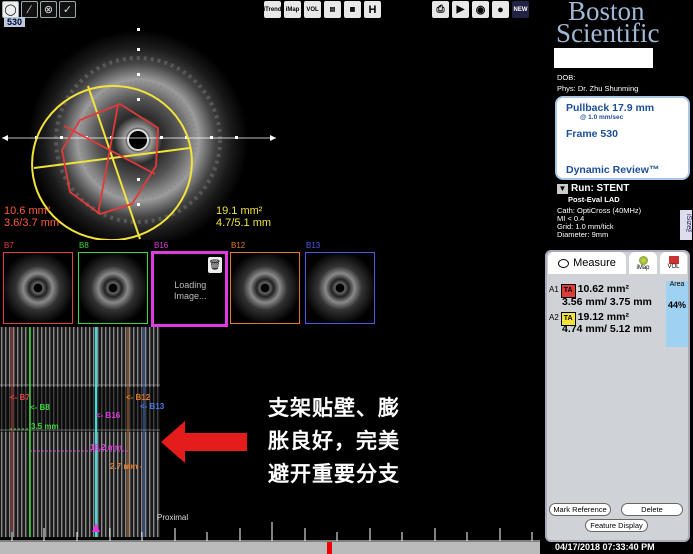 This screenshot has height=554, width=693. Describe the element at coordinates (312, 9) in the screenshot. I see `vol-icon: VOL` at that location.